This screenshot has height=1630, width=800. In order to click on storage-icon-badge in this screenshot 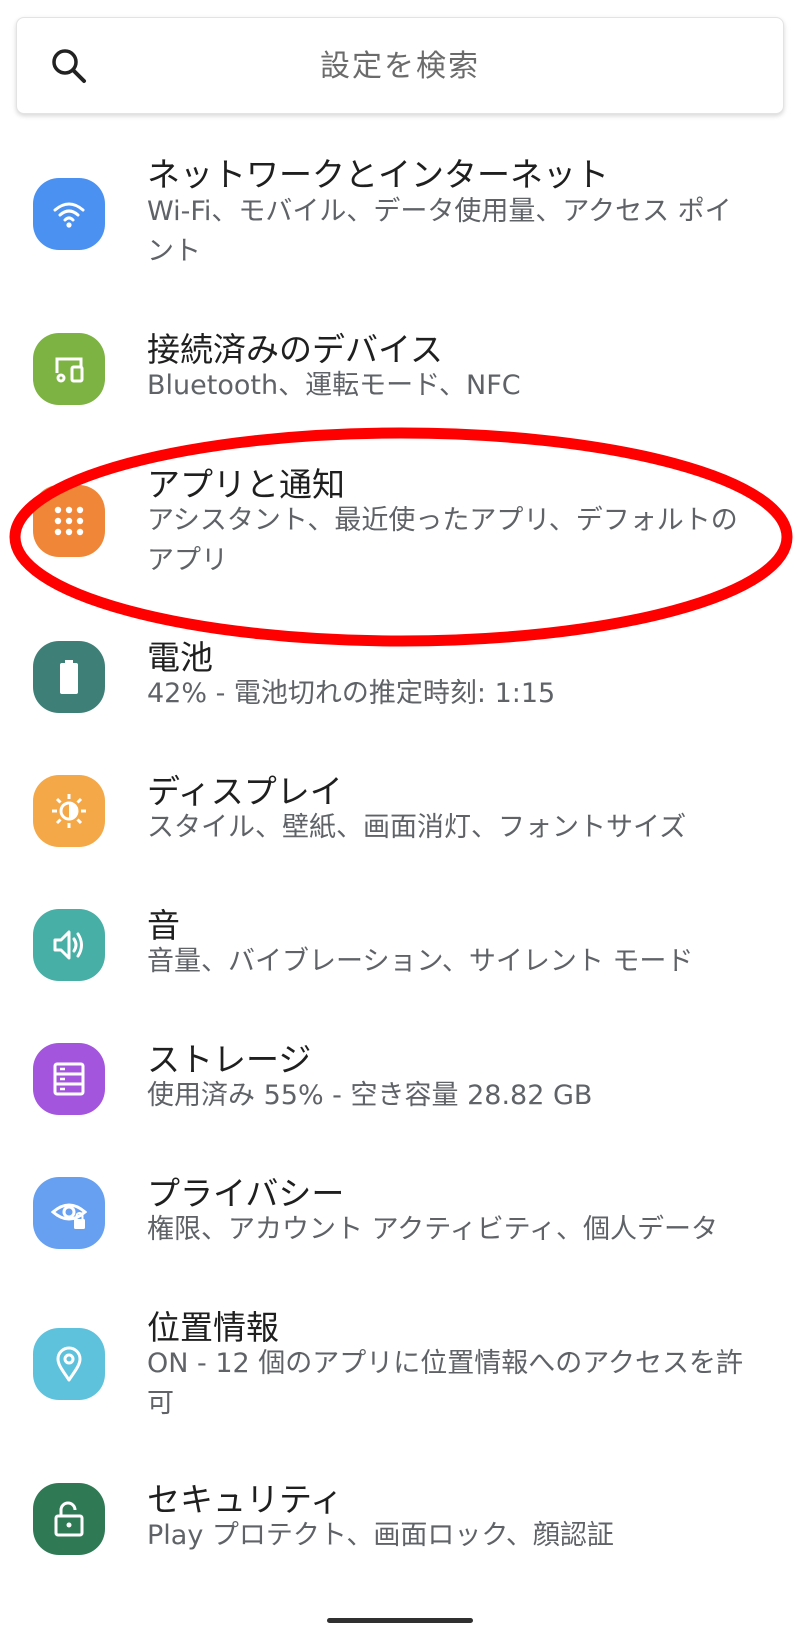, I will do `click(69, 1079)`.